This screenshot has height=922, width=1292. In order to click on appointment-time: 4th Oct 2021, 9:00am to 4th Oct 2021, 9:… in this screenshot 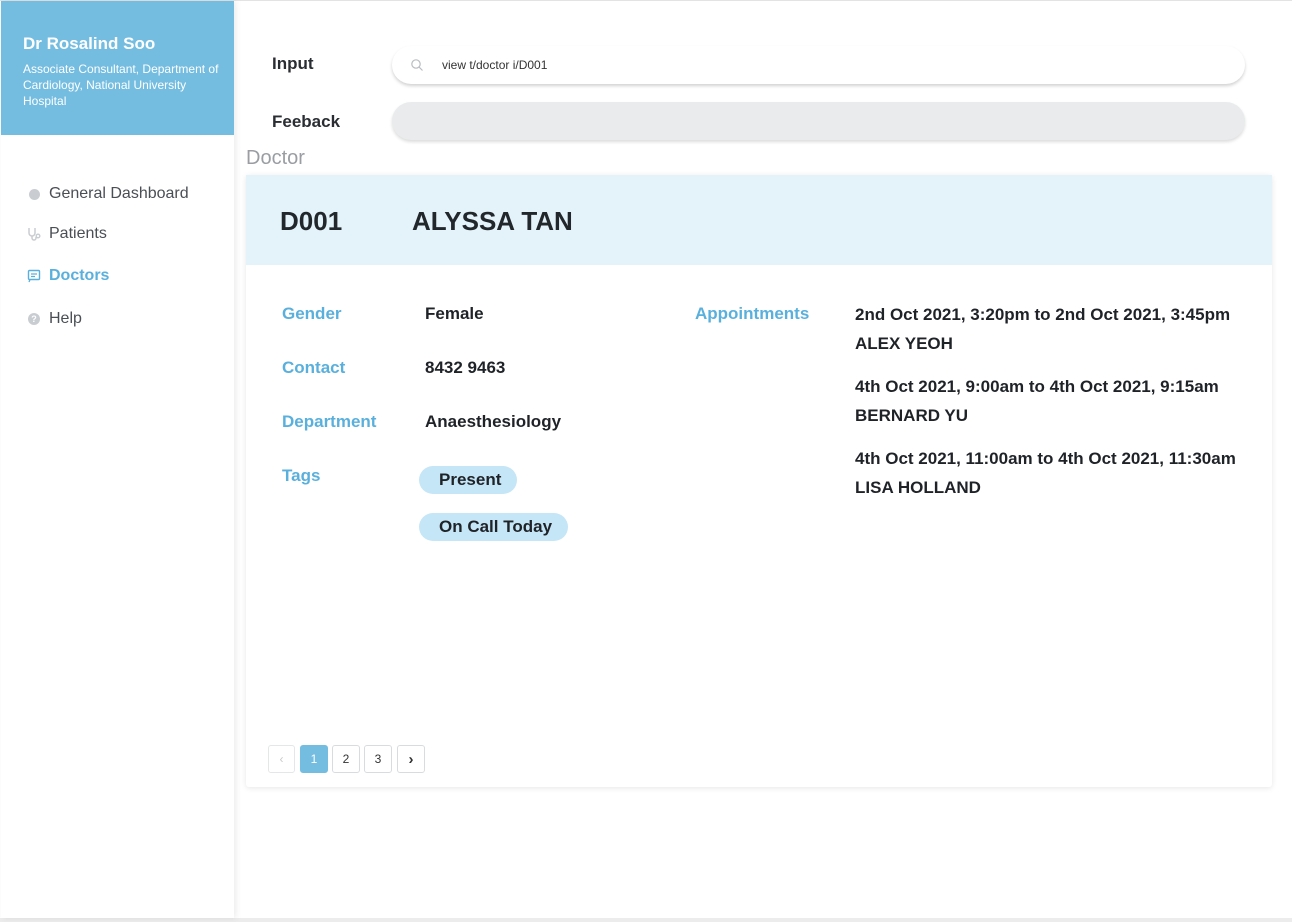, I will do `click(1037, 386)`.